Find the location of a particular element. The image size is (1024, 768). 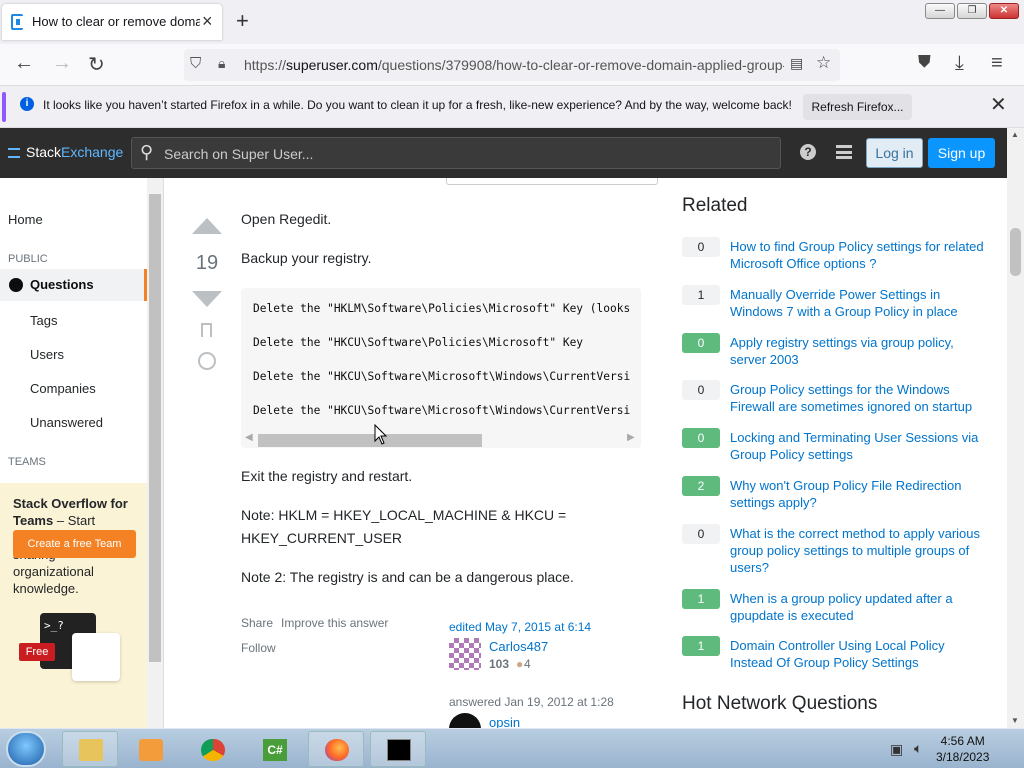

scroll-down-icon: ▼ is located at coordinates (1015, 720).